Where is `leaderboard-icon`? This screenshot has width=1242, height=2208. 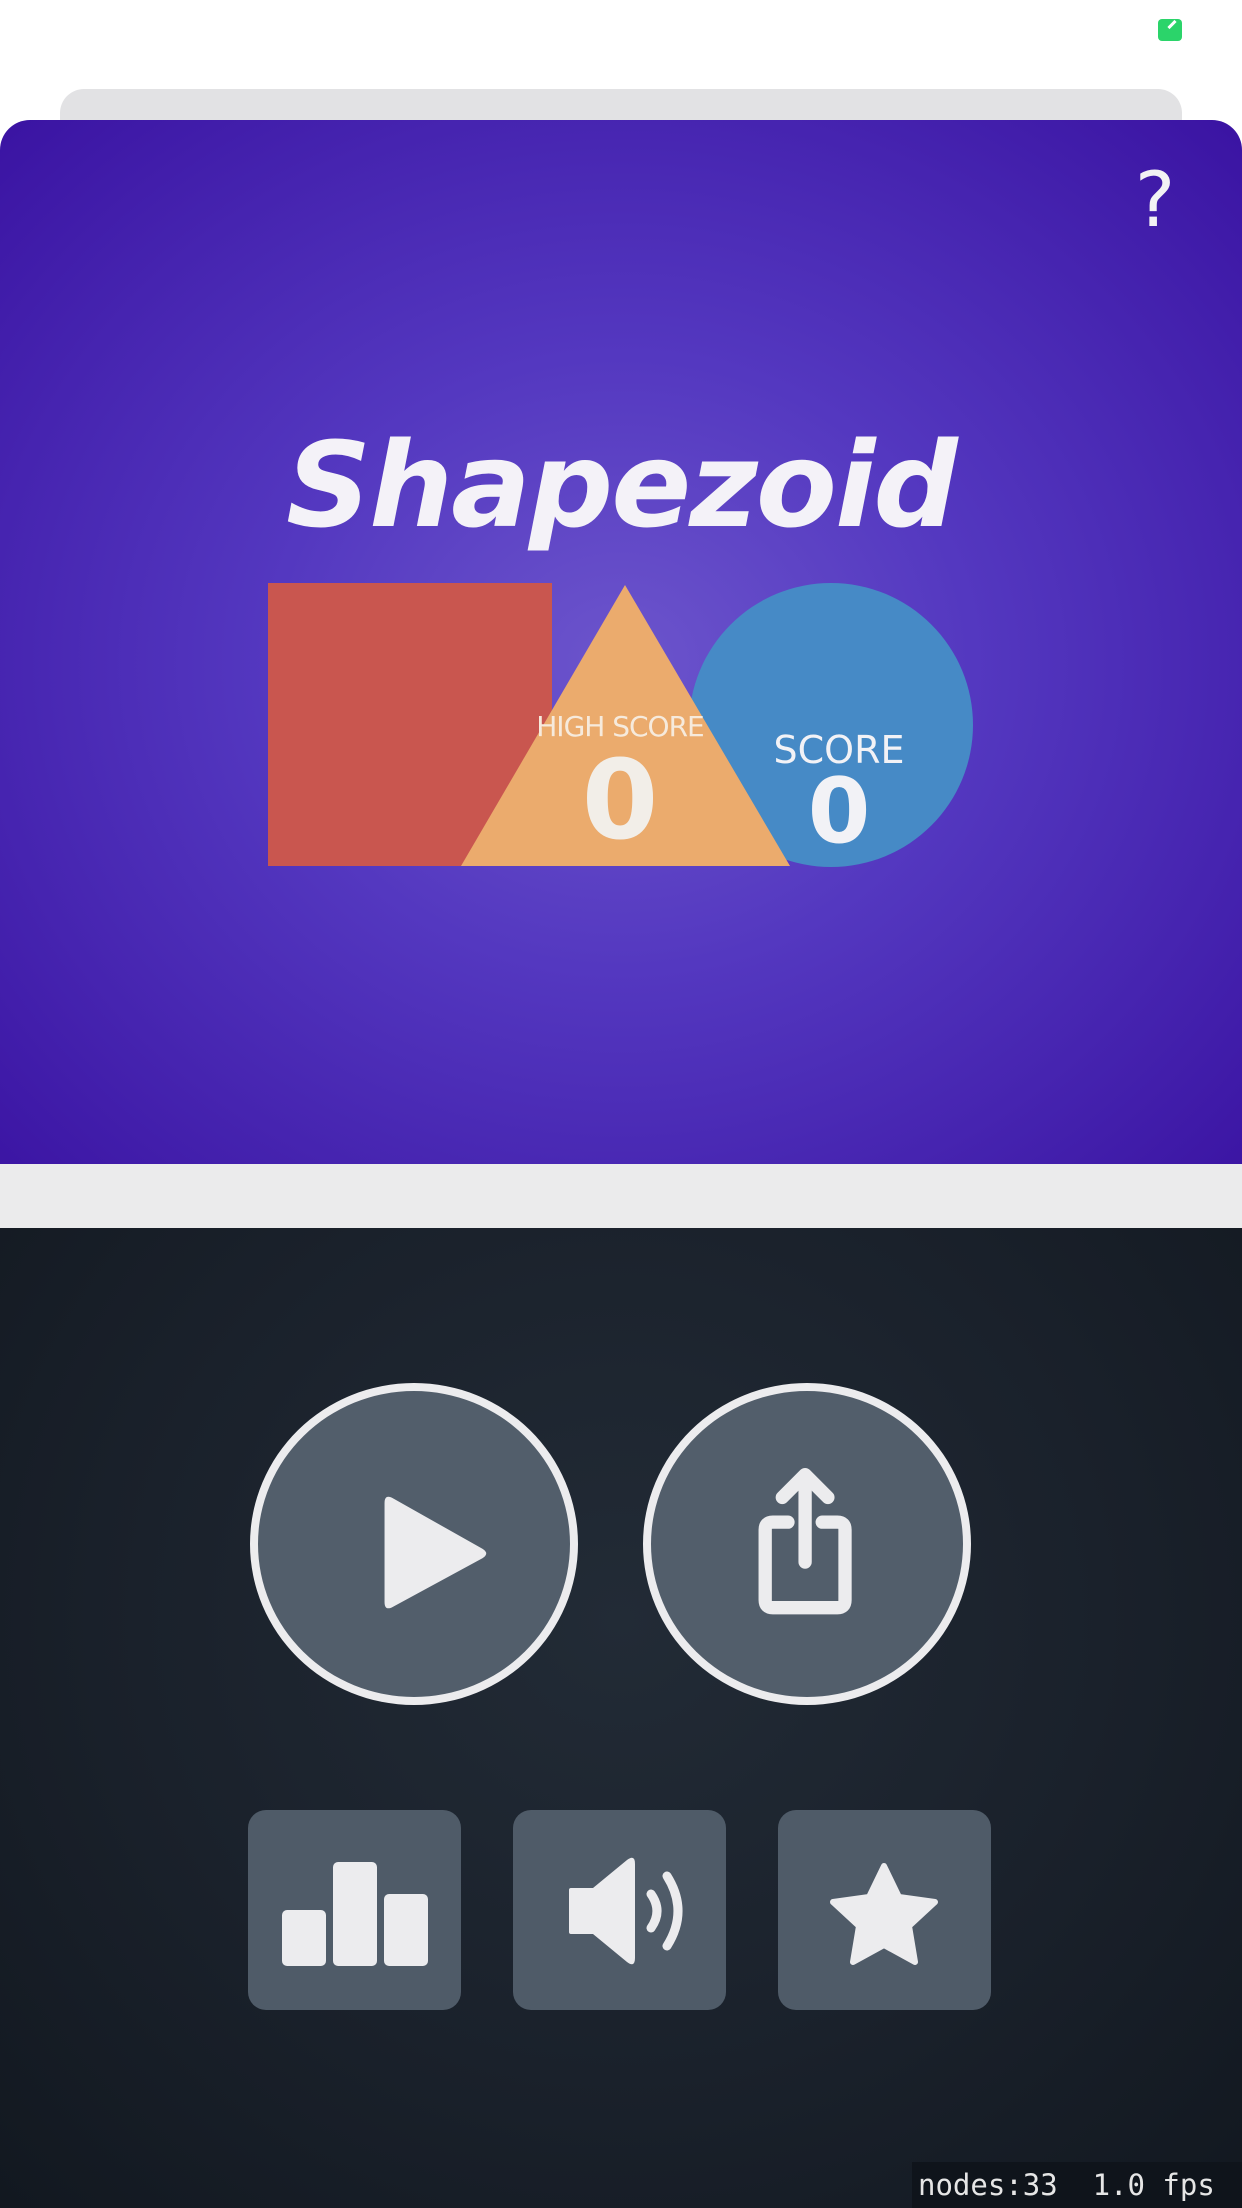
leaderboard-icon is located at coordinates (355, 1914).